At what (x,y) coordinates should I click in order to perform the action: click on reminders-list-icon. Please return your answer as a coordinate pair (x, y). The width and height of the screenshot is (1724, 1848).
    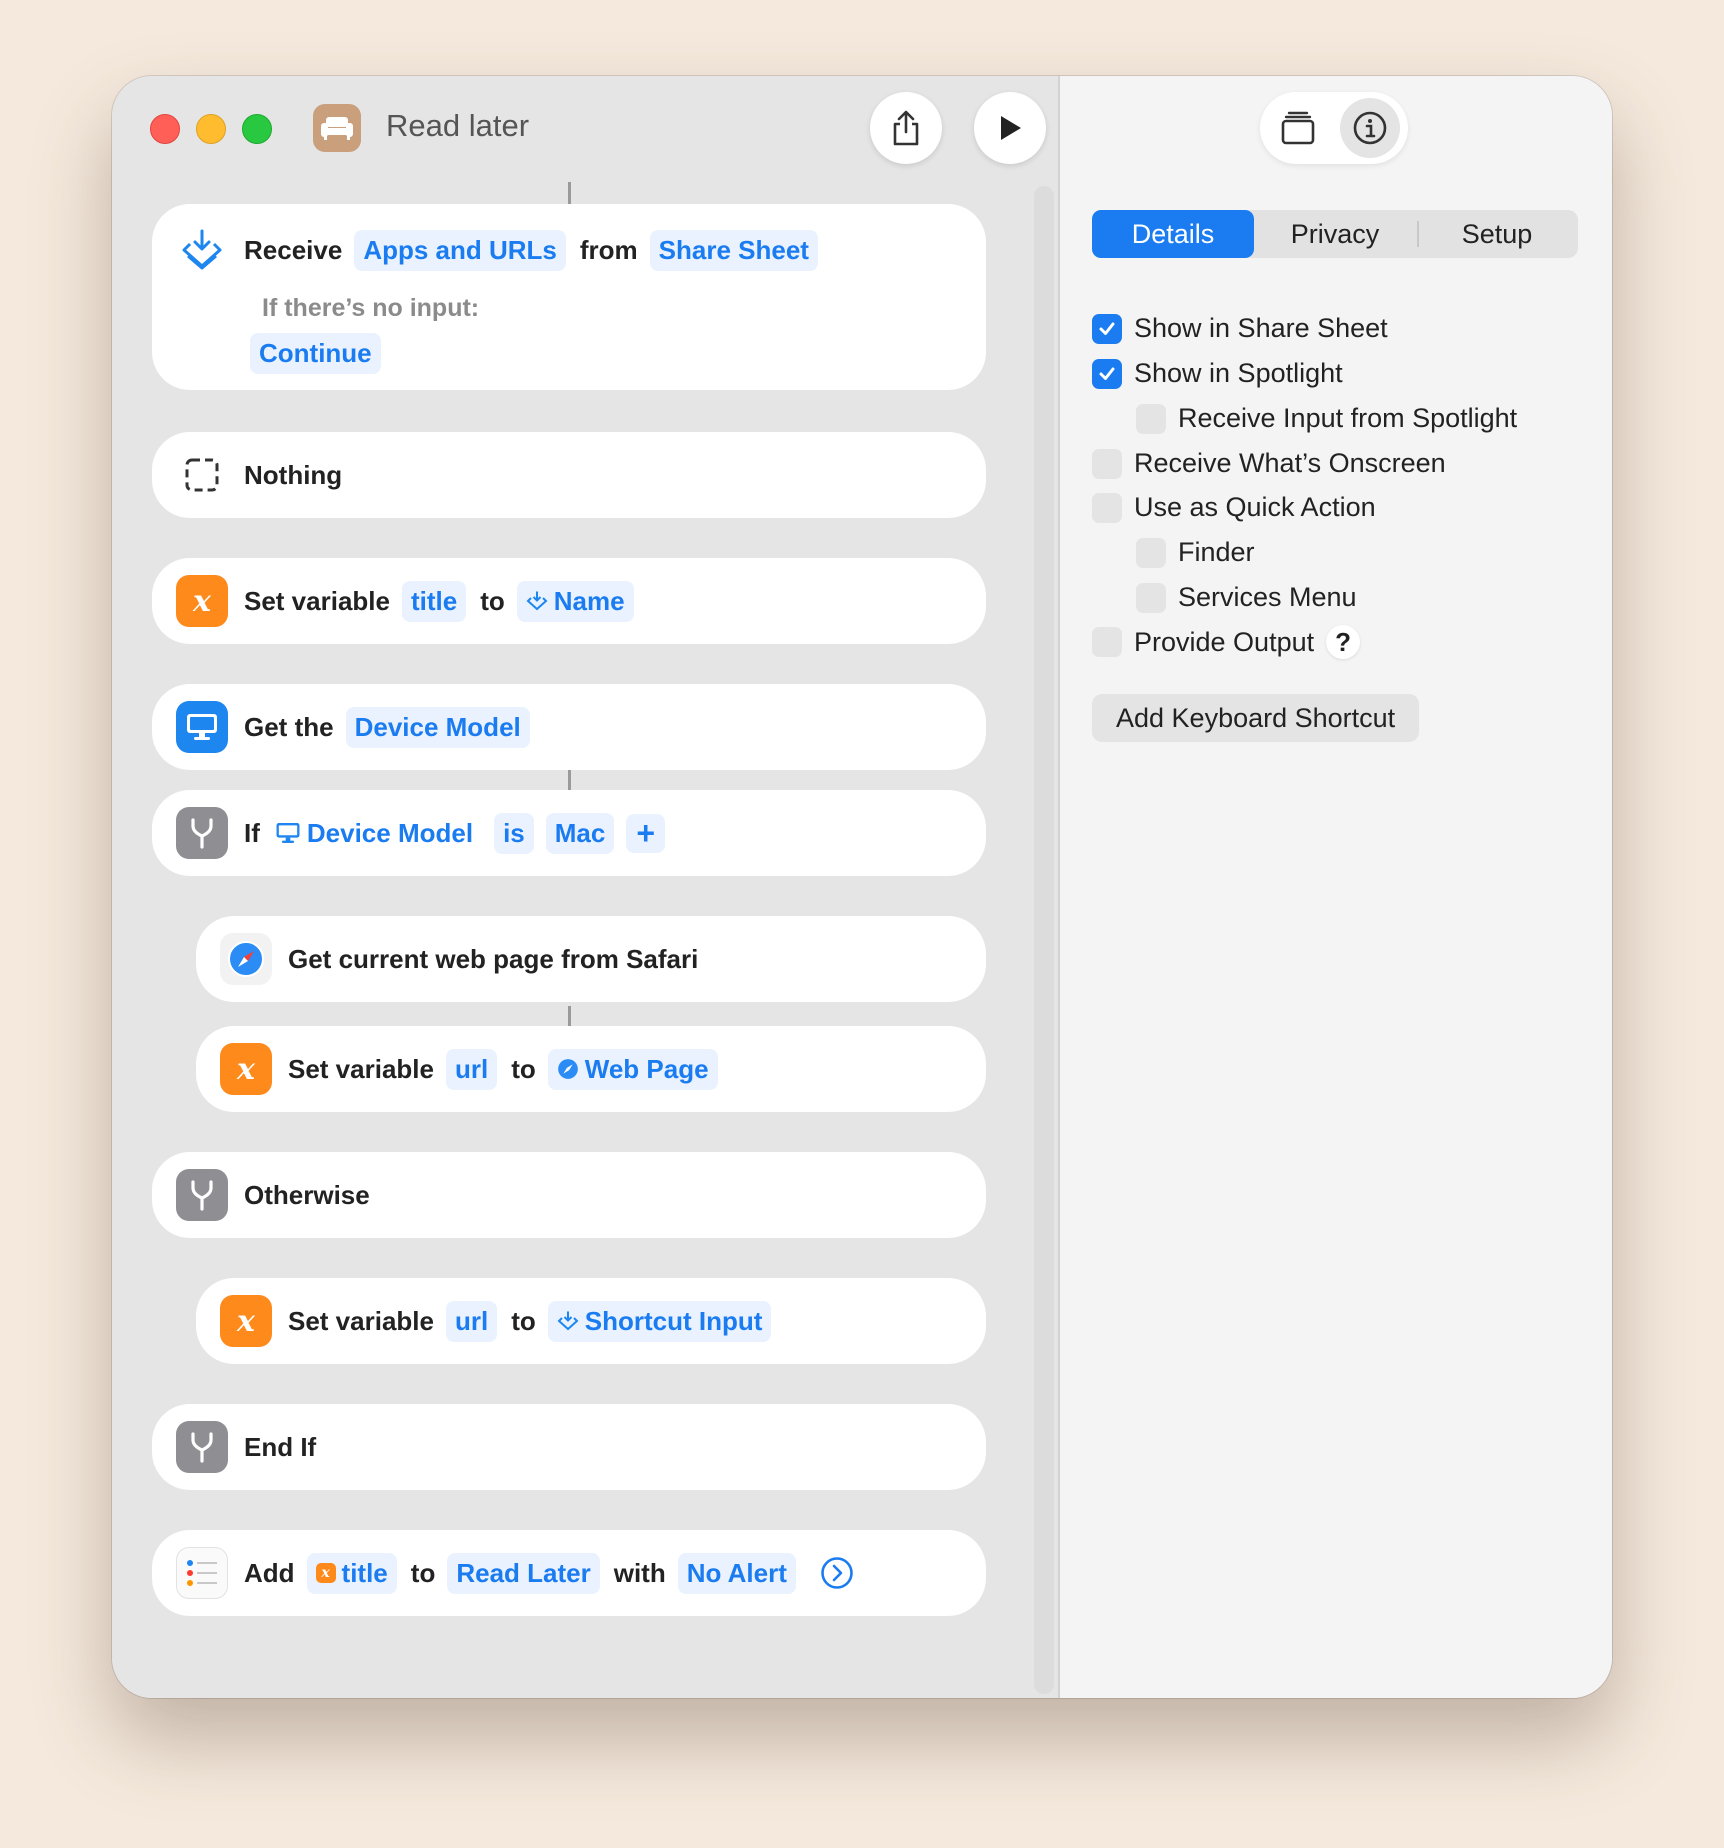
    Looking at the image, I should click on (202, 1573).